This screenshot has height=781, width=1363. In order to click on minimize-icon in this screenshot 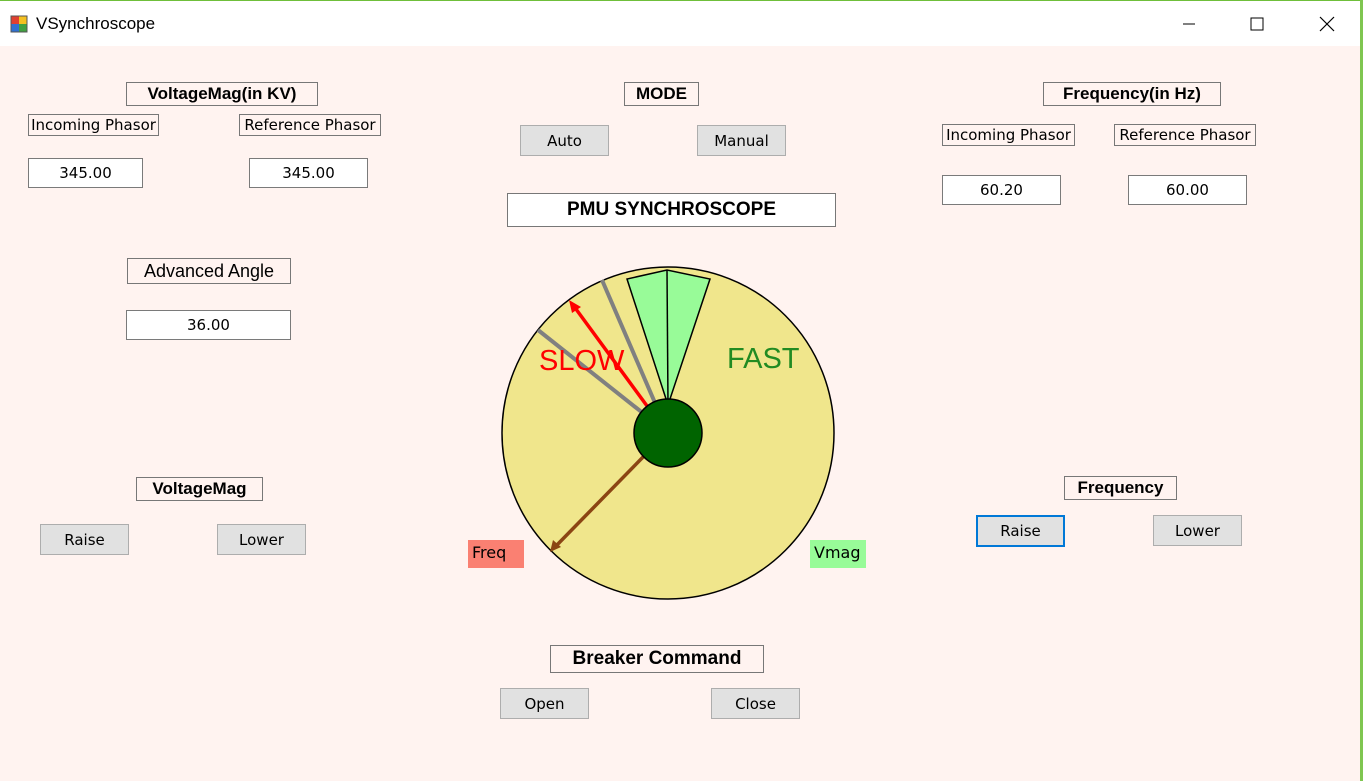, I will do `click(1189, 24)`.